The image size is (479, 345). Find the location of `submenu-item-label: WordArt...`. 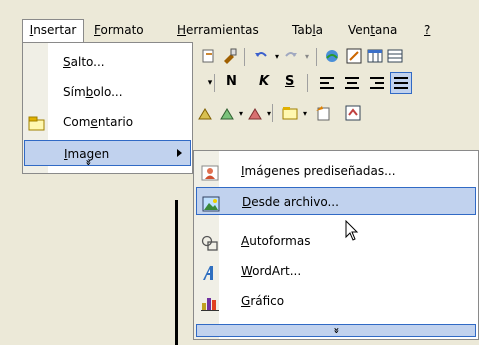

submenu-item-label: WordArt... is located at coordinates (271, 271).